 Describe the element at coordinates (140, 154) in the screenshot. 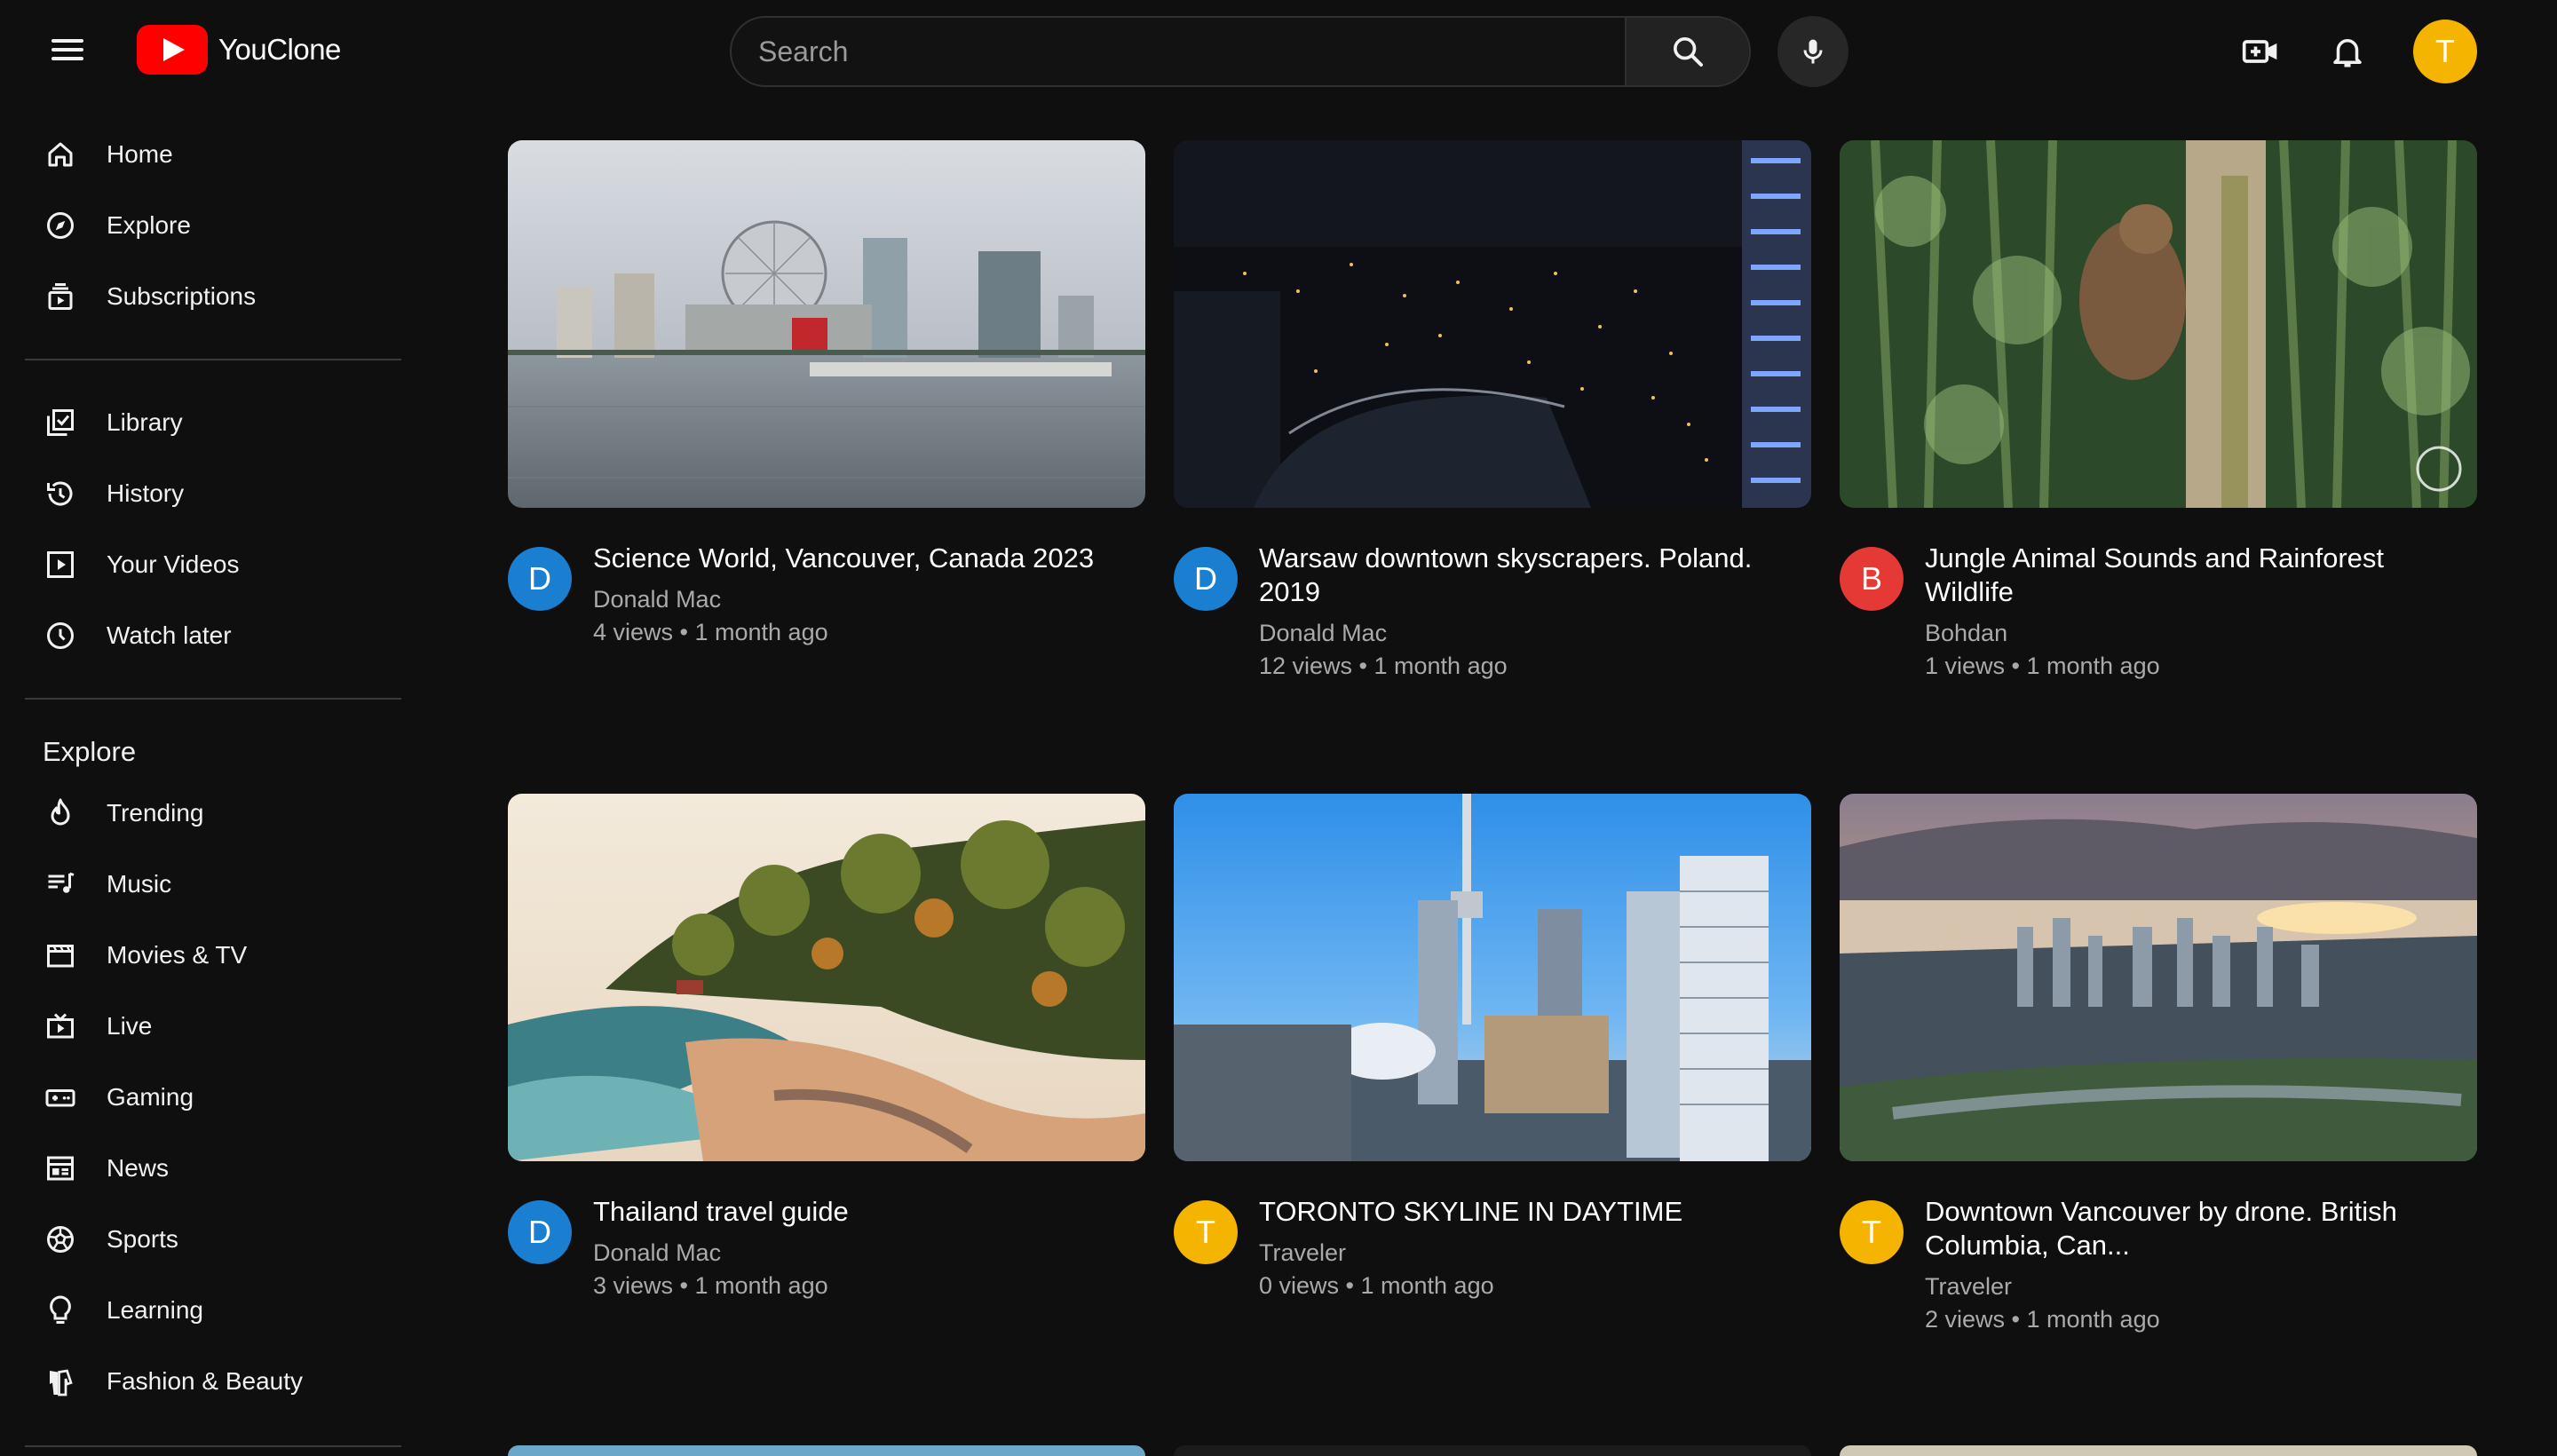

I see `sidebar-item-label: Home` at that location.